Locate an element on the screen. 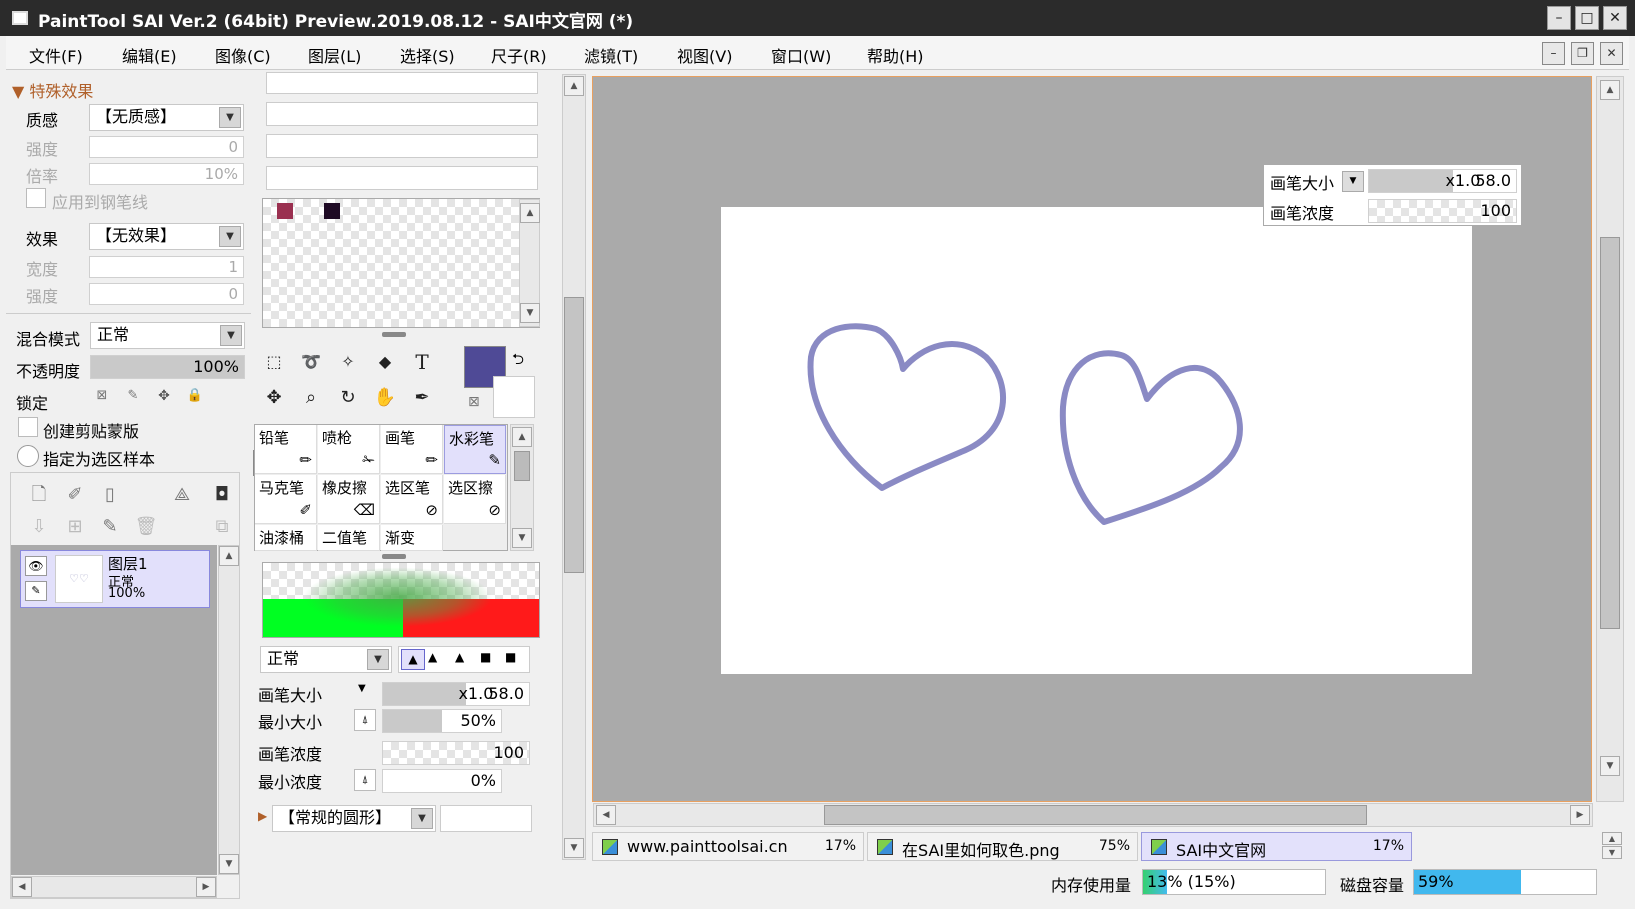  shape-triangle-icon: ▲ is located at coordinates (413, 659).